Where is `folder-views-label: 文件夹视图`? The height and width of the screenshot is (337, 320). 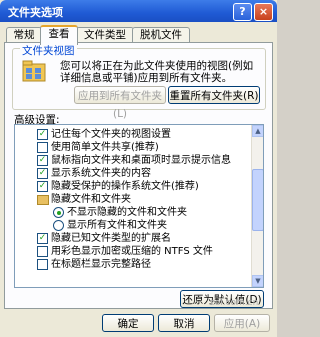 folder-views-label: 文件夹视图 is located at coordinates (48, 50).